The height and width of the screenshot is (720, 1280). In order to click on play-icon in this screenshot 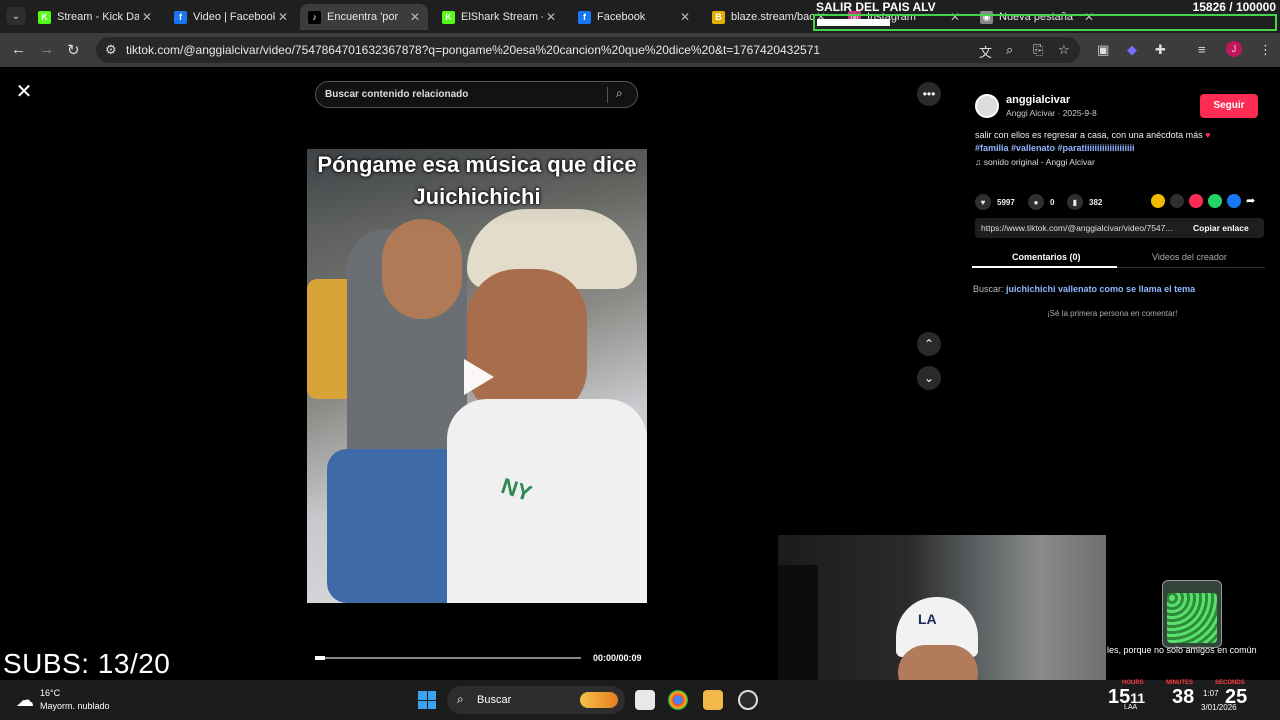, I will do `click(479, 377)`.